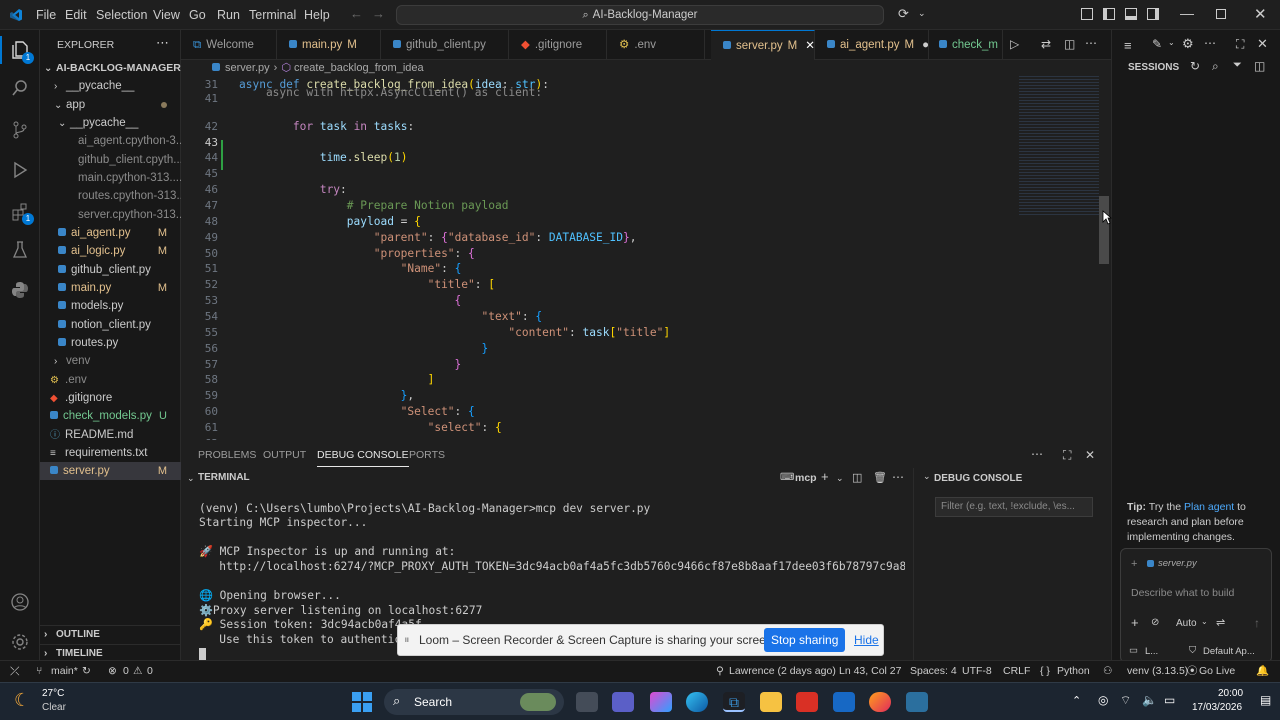 This screenshot has height=720, width=1280. Describe the element at coordinates (1186, 623) in the screenshot. I see `mode-select: Auto` at that location.